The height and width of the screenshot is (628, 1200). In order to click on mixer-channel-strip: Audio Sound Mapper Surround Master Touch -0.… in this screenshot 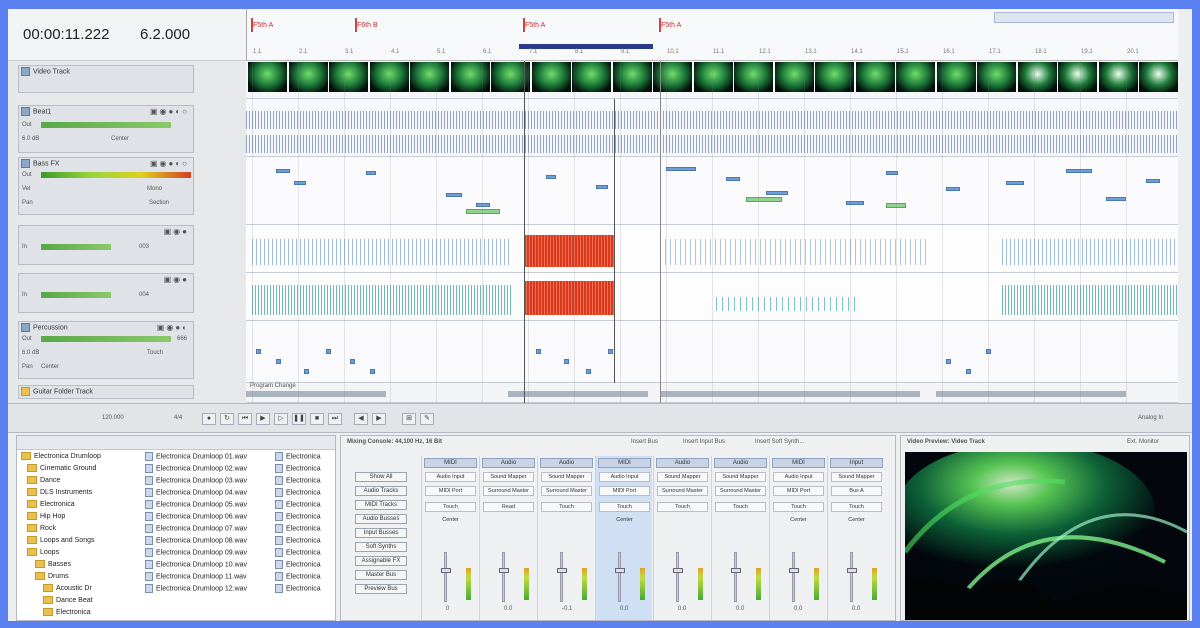, I will do `click(565, 538)`.